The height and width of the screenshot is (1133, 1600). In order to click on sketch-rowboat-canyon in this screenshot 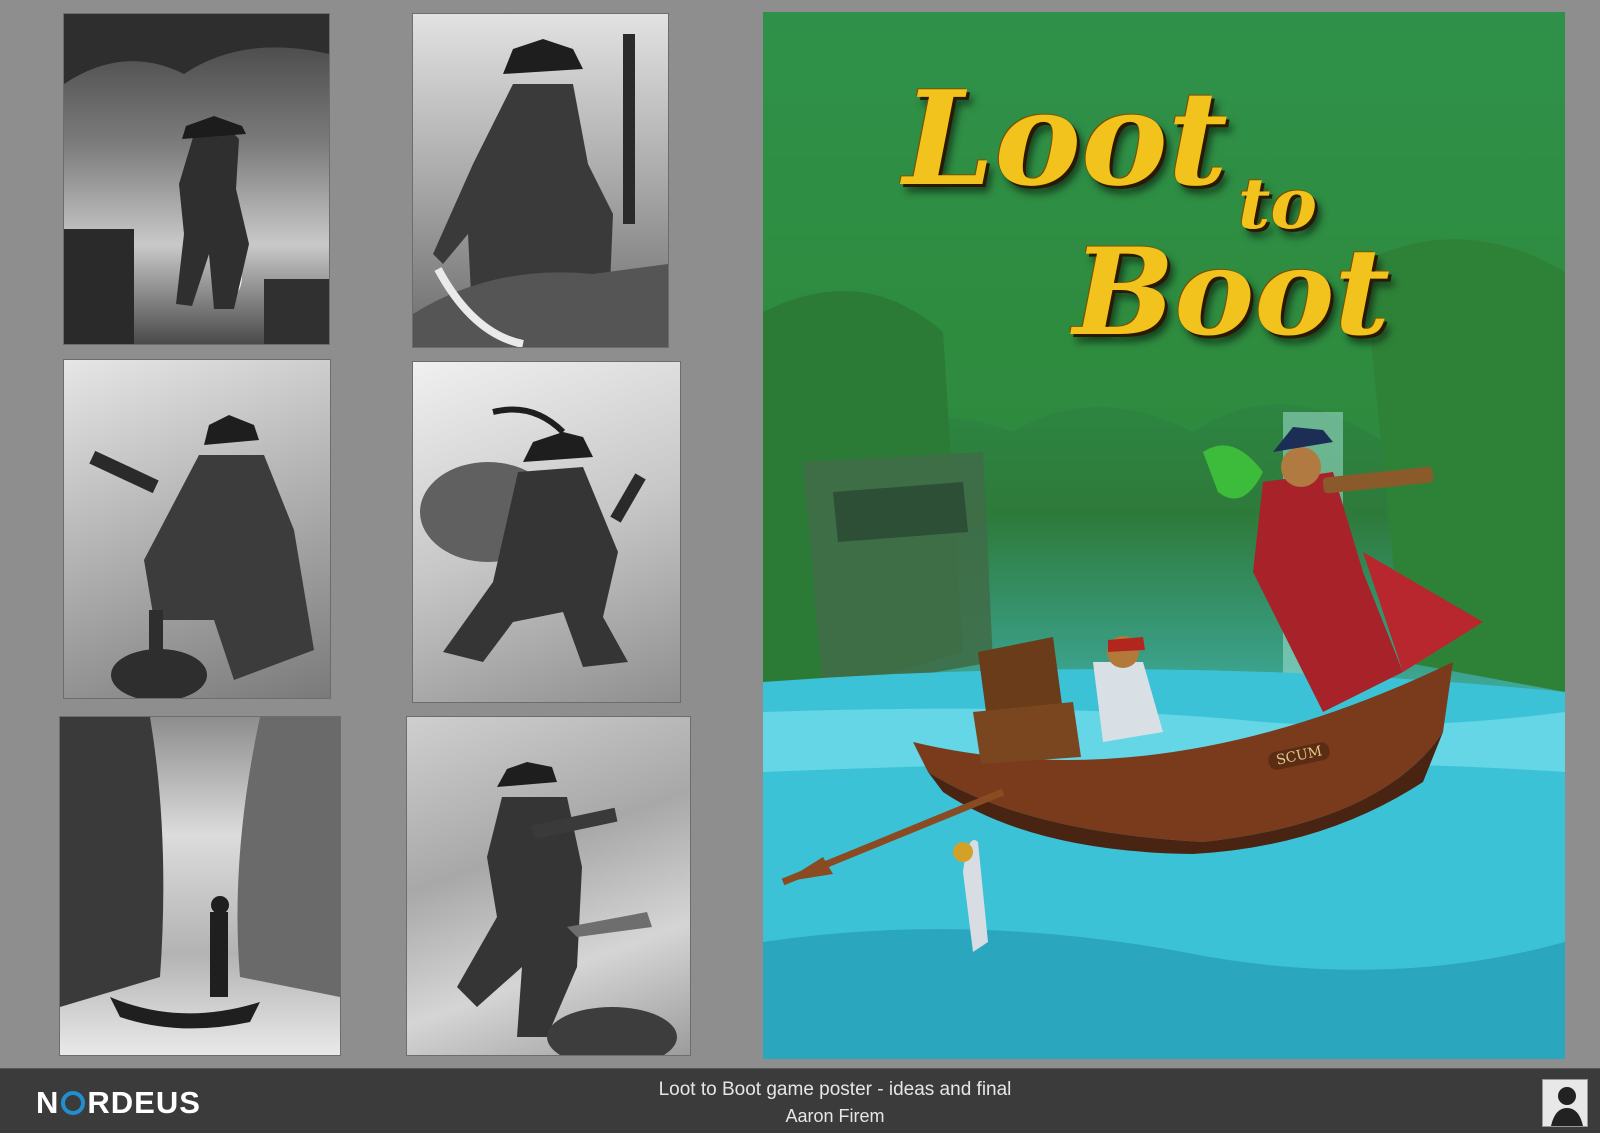, I will do `click(200, 886)`.